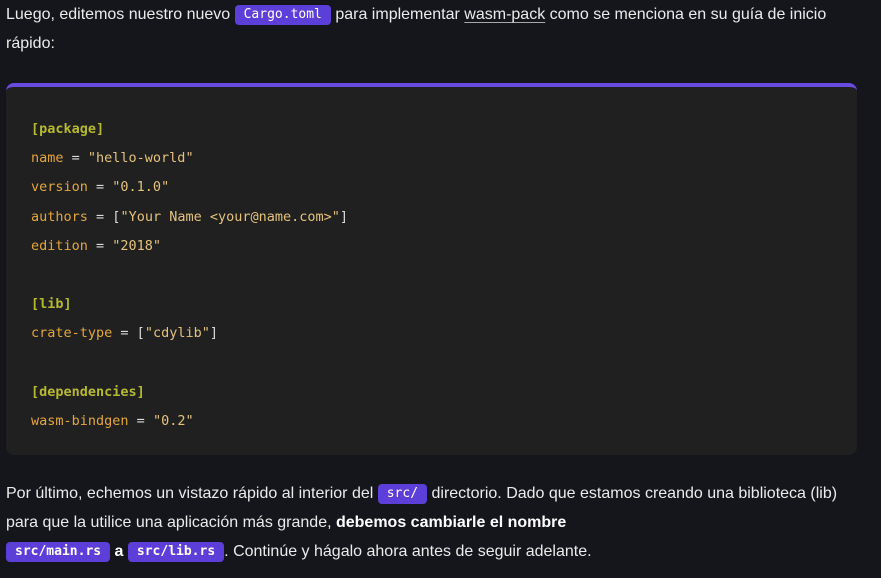 The image size is (881, 578). What do you see at coordinates (444, 421) in the screenshot?
I see `code-line: wasm-bindgen = "0.2"` at bounding box center [444, 421].